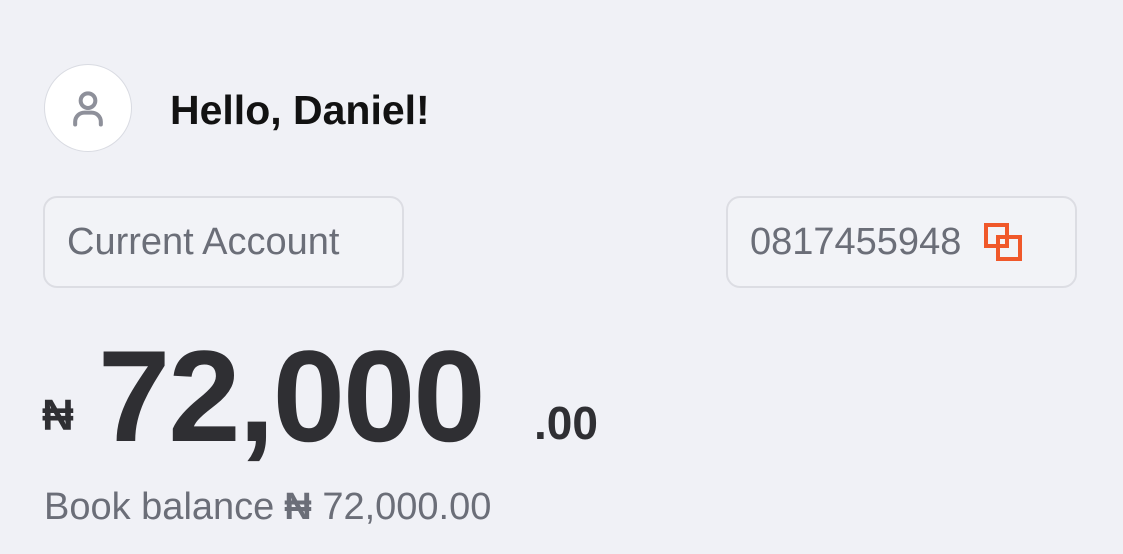  I want to click on balance-whole: 72,000, so click(292, 396).